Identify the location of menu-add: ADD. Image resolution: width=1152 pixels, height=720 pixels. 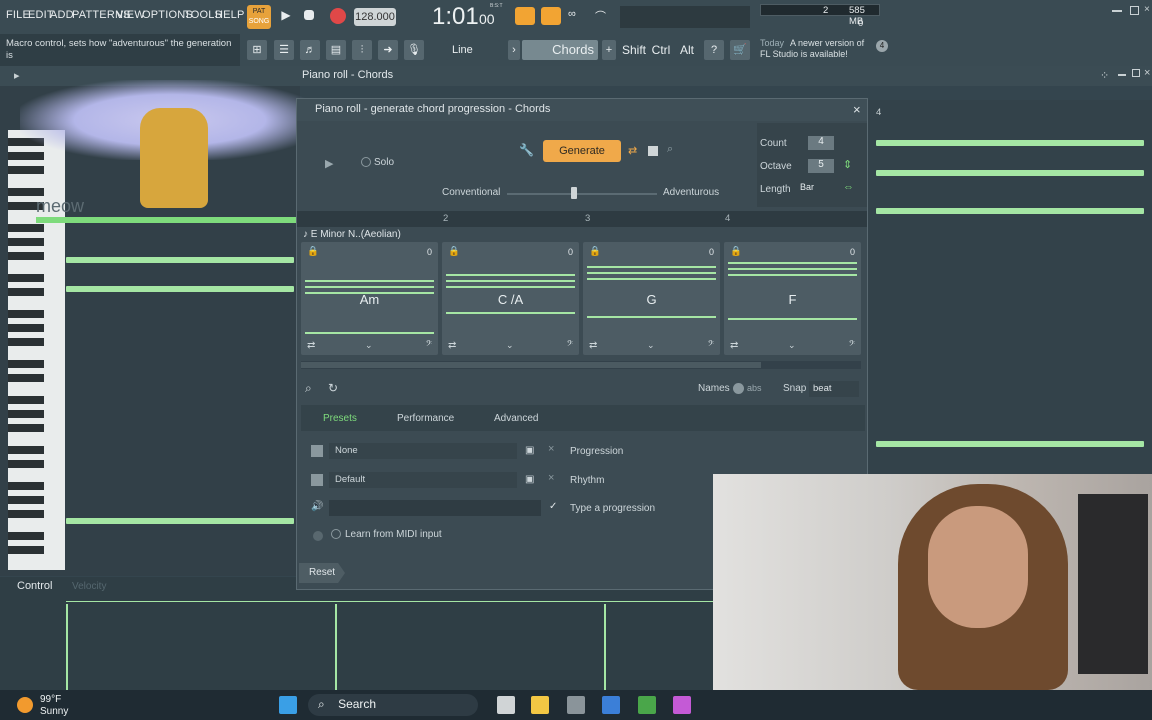
(62, 15).